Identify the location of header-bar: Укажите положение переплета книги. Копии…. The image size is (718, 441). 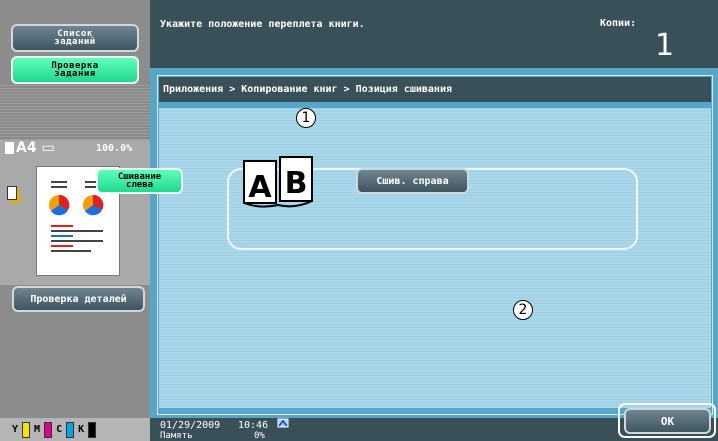
(434, 34).